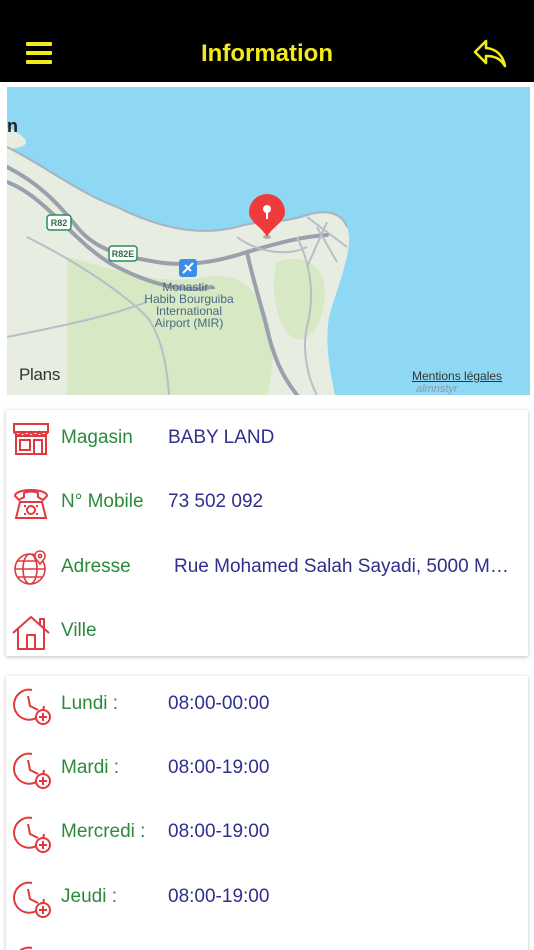 This screenshot has height=950, width=534. What do you see at coordinates (267, 53) in the screenshot?
I see `page-title: Information` at bounding box center [267, 53].